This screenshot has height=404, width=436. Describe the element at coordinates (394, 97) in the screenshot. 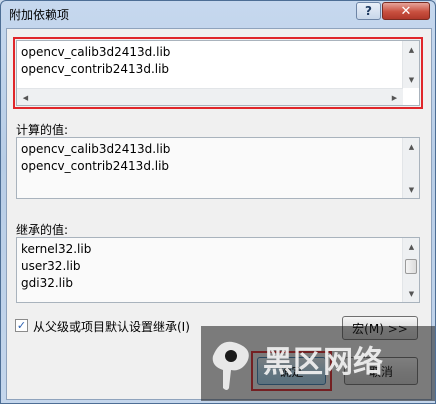

I see `scroll-right-arrow-icon: ▶` at that location.